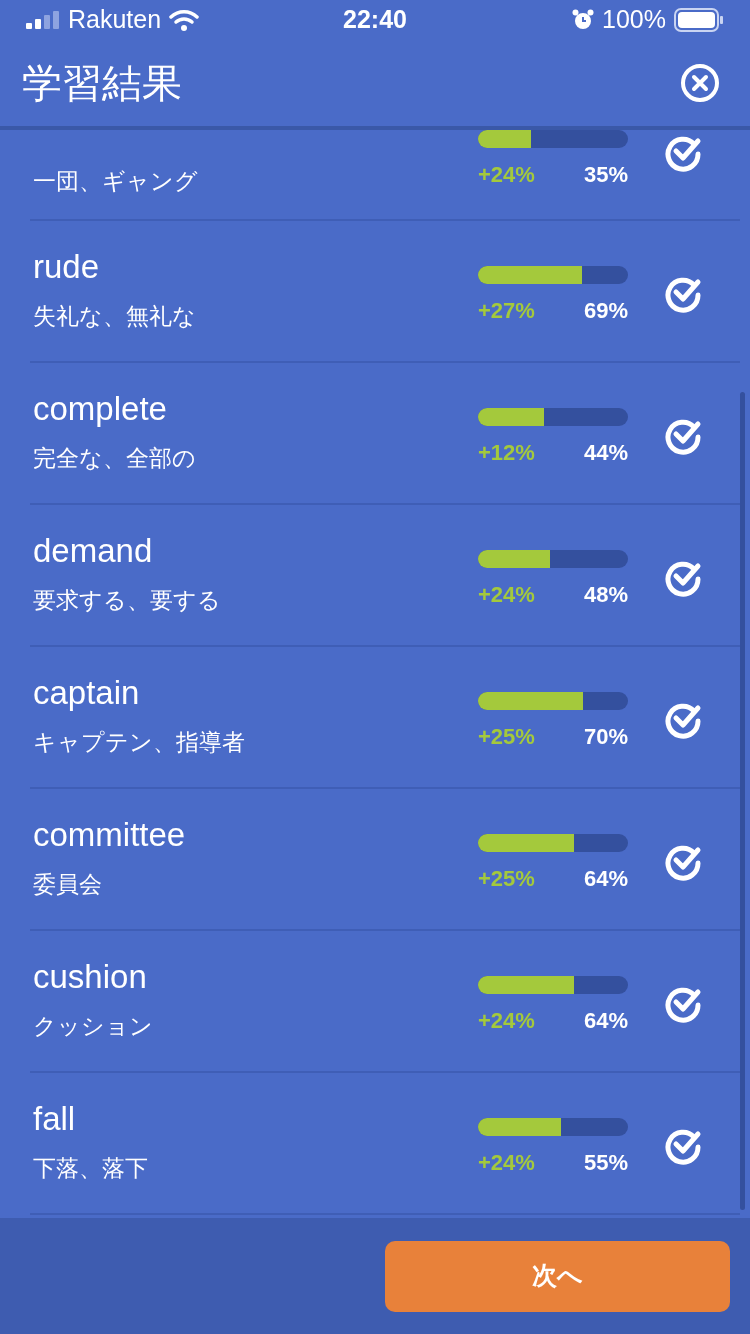 Image resolution: width=750 pixels, height=1334 pixels. What do you see at coordinates (93, 551) in the screenshot?
I see `word: demand` at bounding box center [93, 551].